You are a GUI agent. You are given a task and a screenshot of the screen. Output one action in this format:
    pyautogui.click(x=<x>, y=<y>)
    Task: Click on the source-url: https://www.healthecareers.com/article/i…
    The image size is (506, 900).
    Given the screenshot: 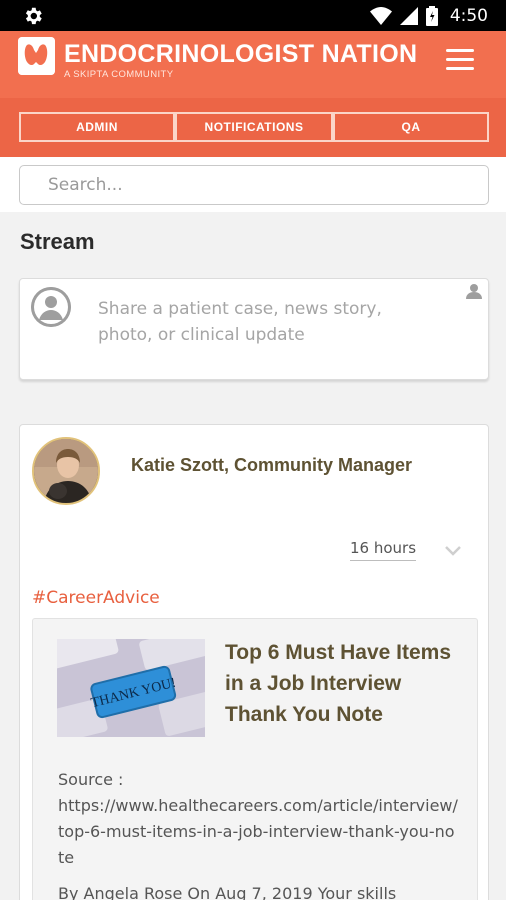 What is the action you would take?
    pyautogui.click(x=258, y=832)
    